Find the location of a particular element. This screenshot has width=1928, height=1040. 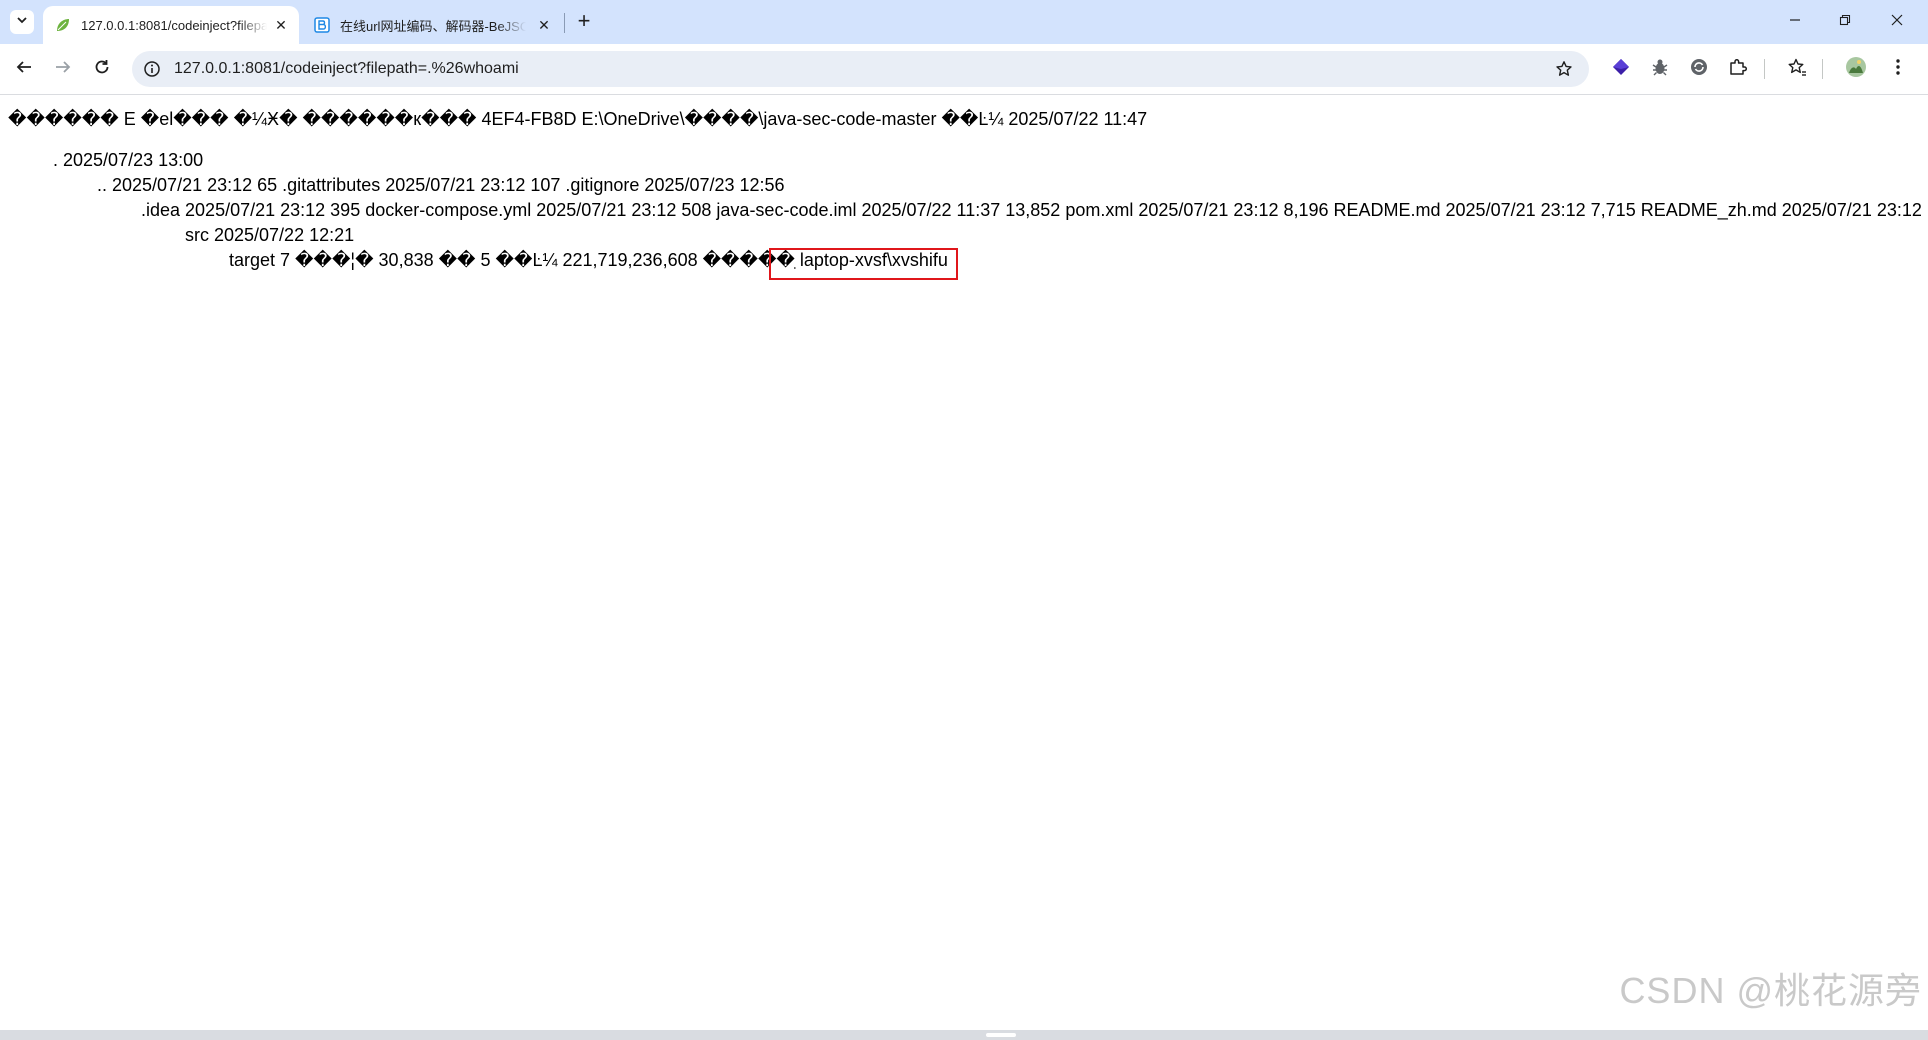

highlight-annotation is located at coordinates (863, 264).